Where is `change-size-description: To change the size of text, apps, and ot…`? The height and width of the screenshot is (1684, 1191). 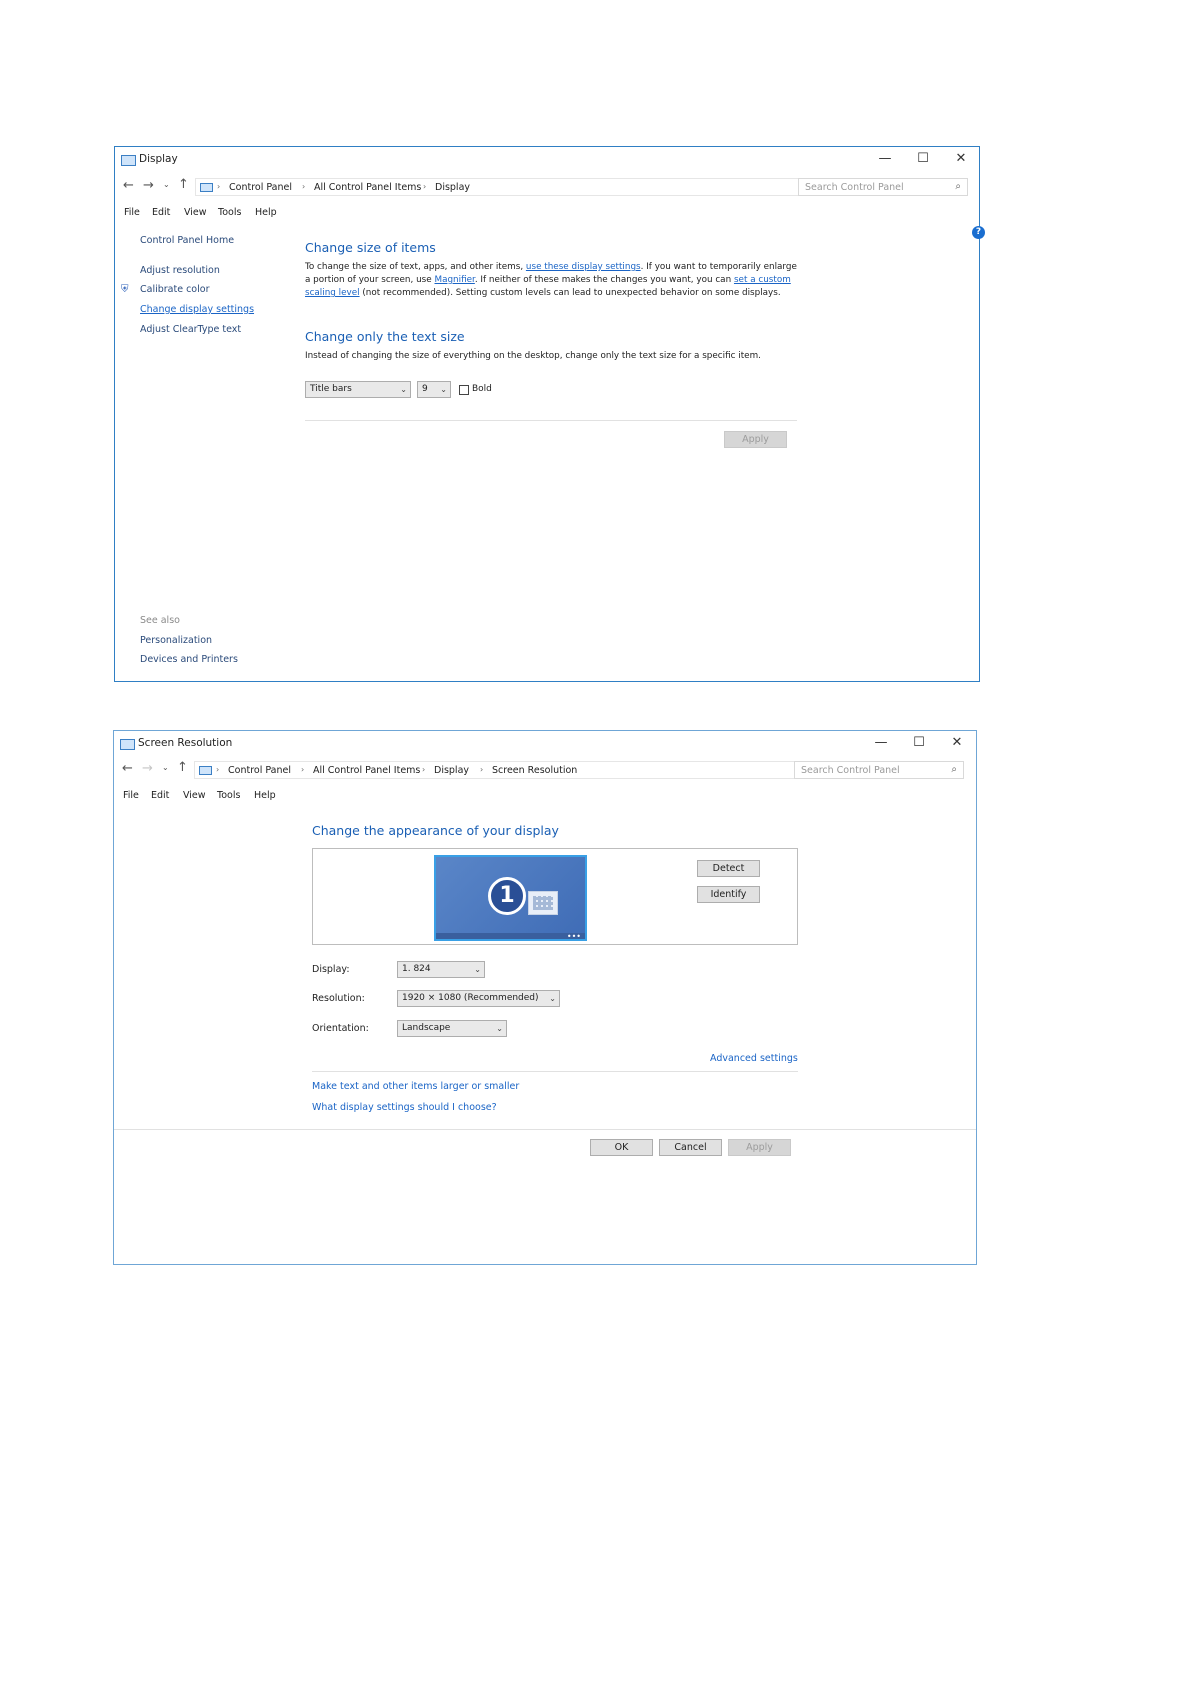 change-size-description: To change the size of text, apps, and ot… is located at coordinates (551, 280).